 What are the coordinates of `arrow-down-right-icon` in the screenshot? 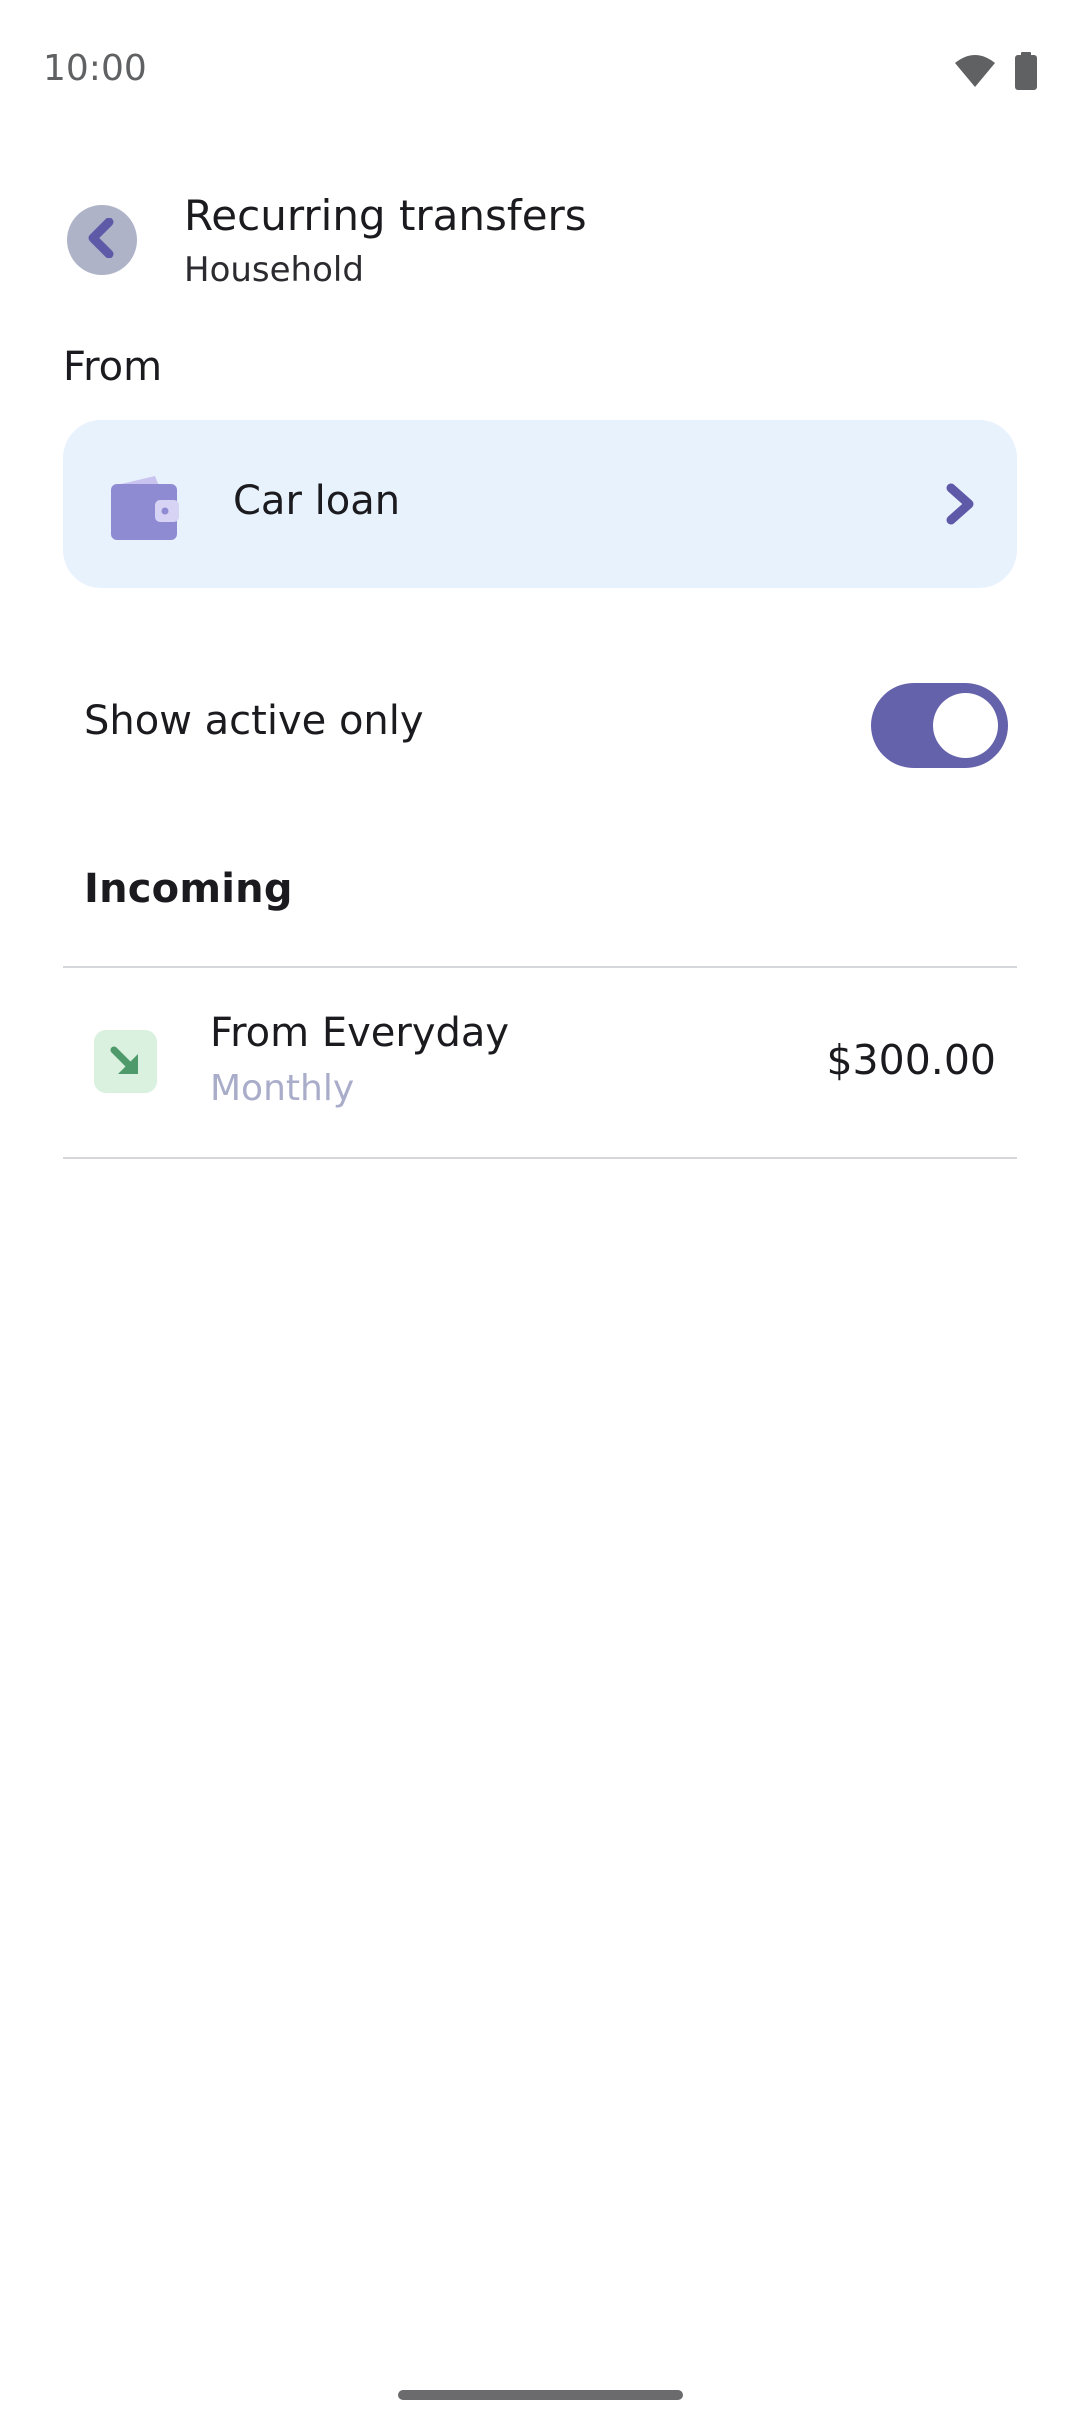 It's located at (125, 1061).